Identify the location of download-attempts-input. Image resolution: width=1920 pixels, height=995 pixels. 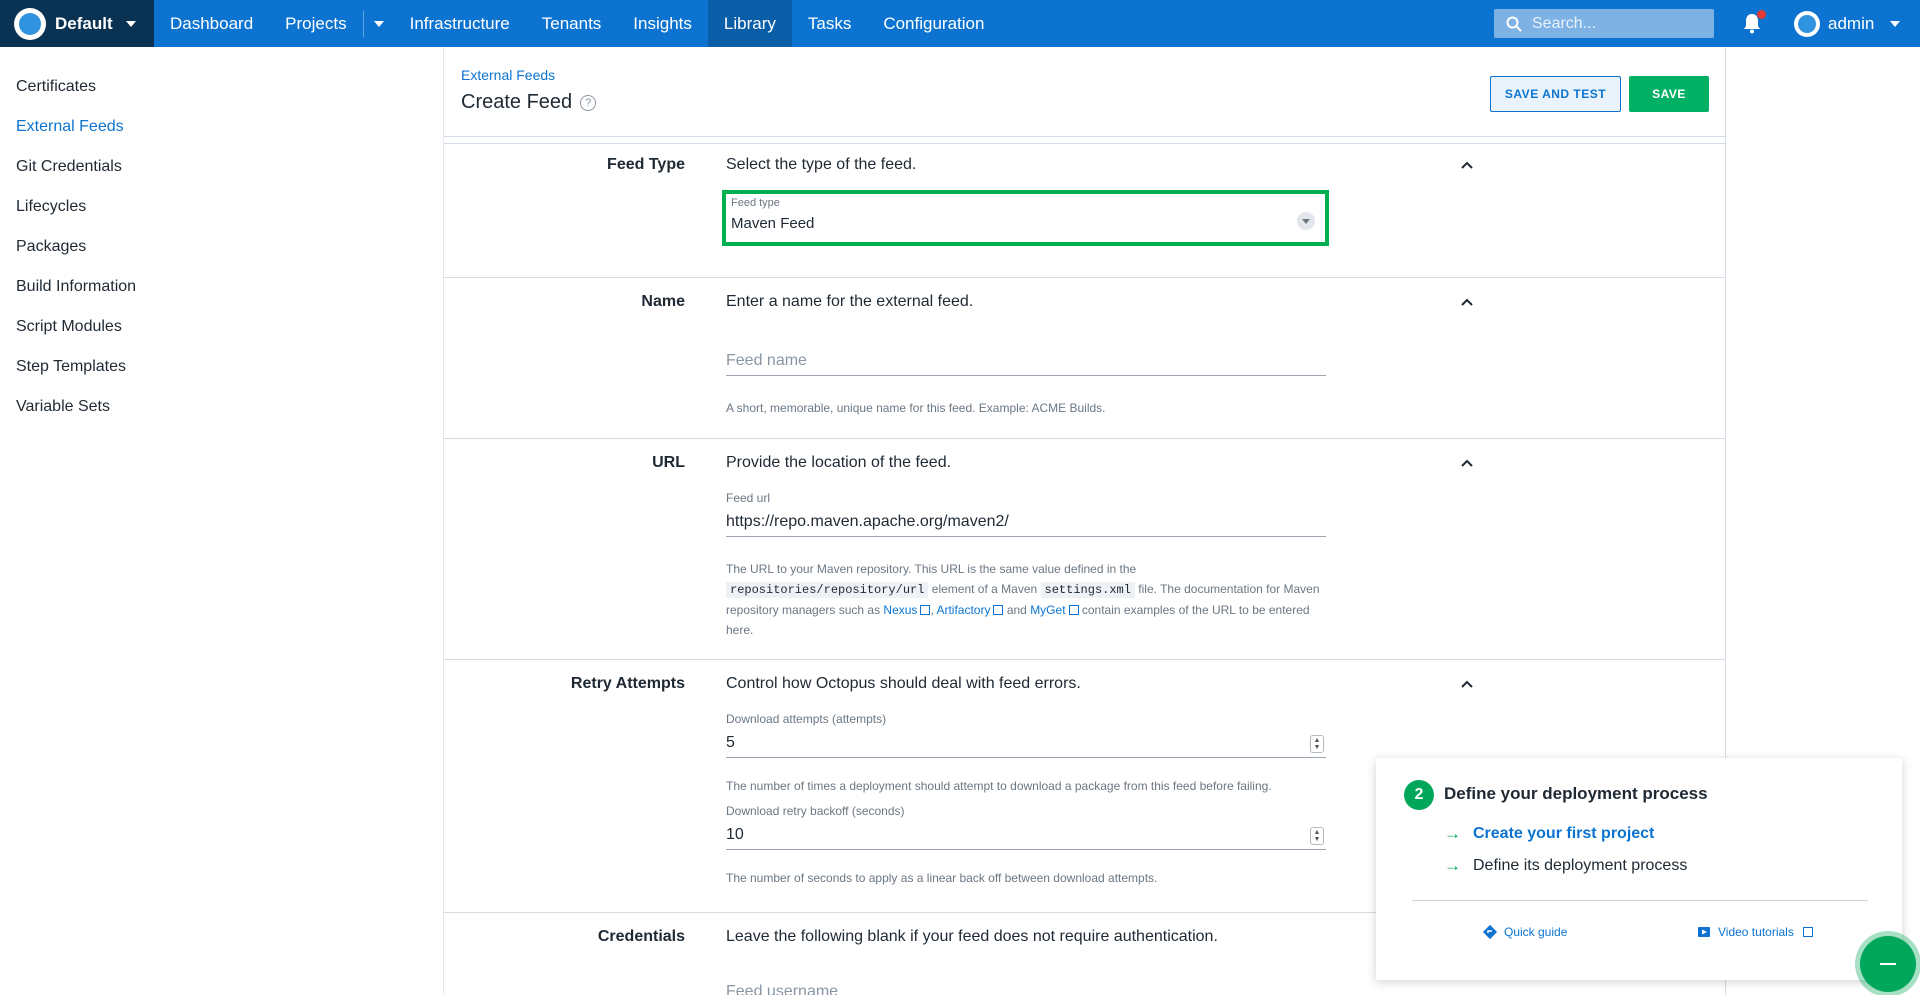
(1026, 746).